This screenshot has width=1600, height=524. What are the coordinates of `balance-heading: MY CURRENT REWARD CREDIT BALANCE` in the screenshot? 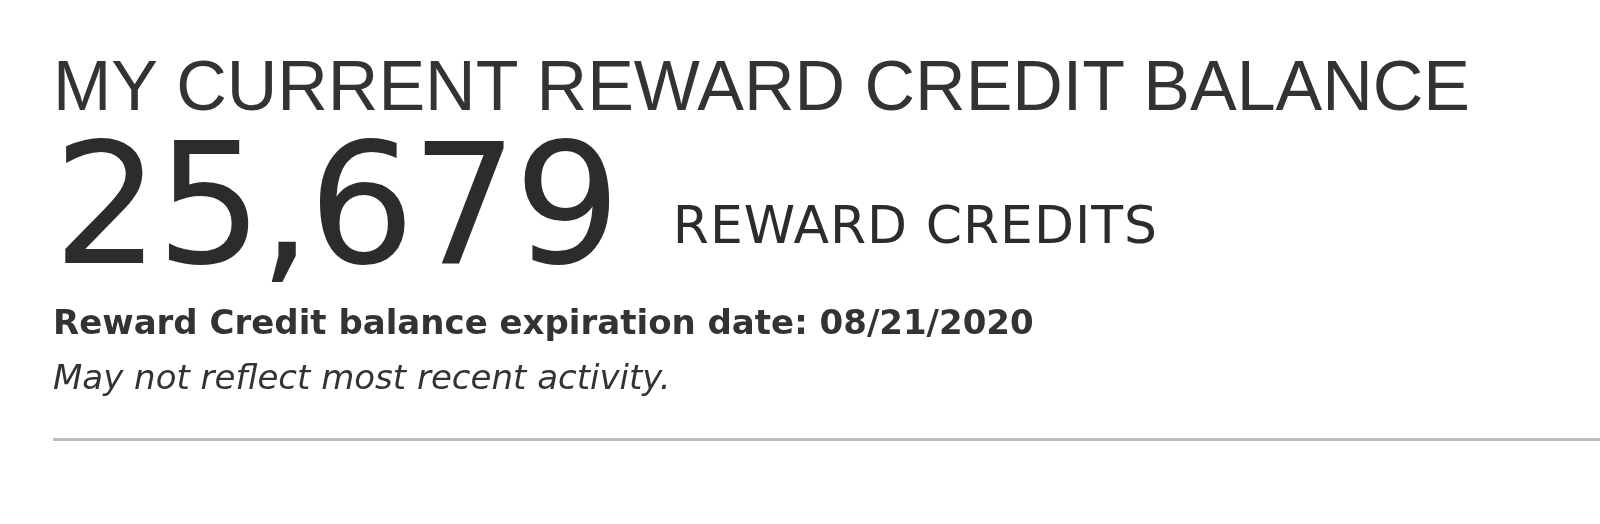 It's located at (762, 86).